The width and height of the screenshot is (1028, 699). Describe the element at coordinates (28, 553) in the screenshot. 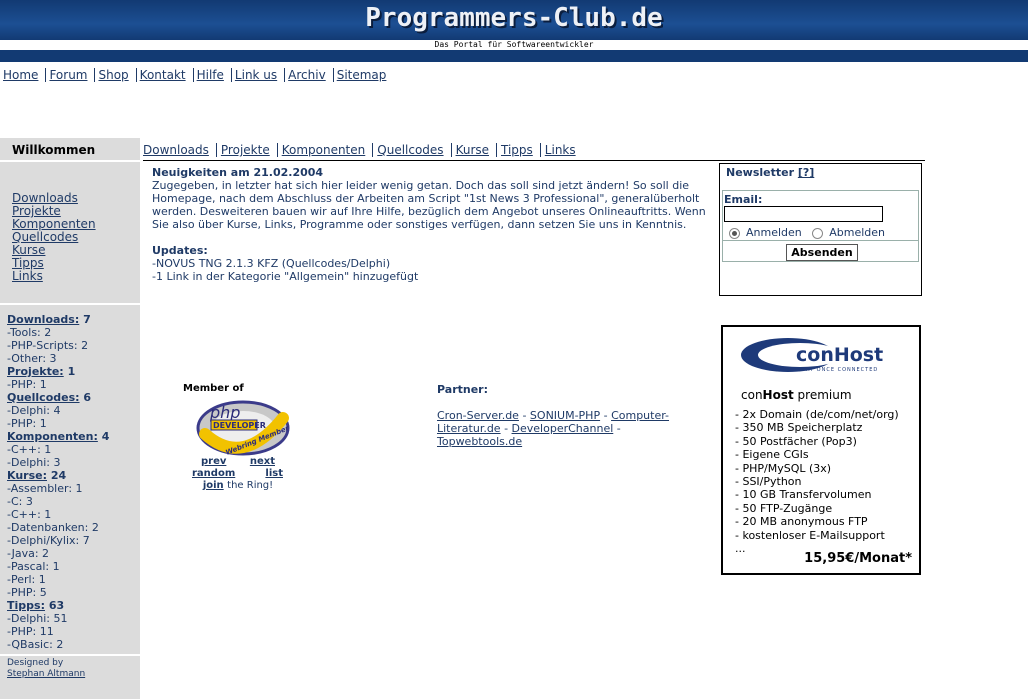

I see `stat-item: -Java: 2` at that location.